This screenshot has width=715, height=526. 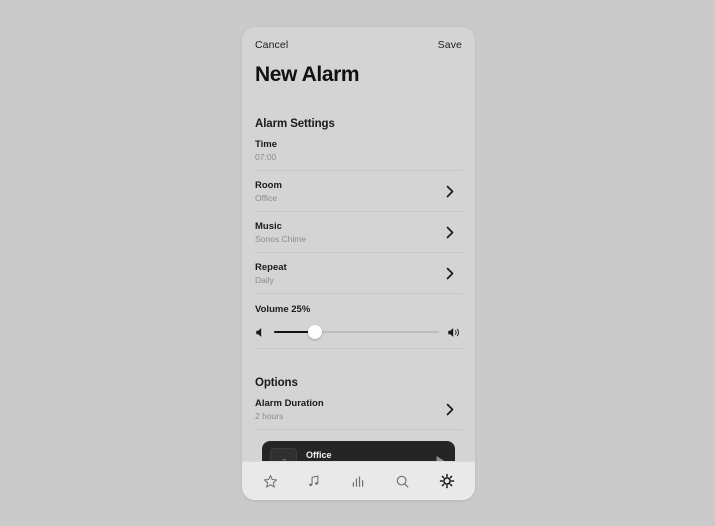 What do you see at coordinates (276, 383) in the screenshot?
I see `section-title-options: Options` at bounding box center [276, 383].